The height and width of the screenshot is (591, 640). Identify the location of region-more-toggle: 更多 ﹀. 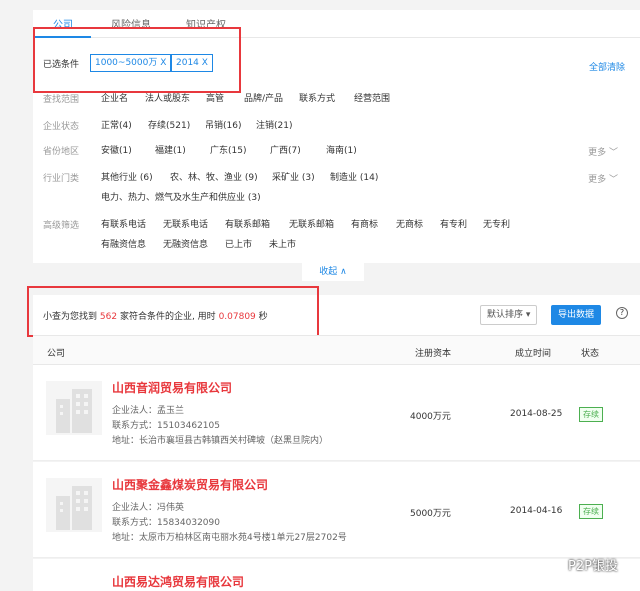
(603, 151).